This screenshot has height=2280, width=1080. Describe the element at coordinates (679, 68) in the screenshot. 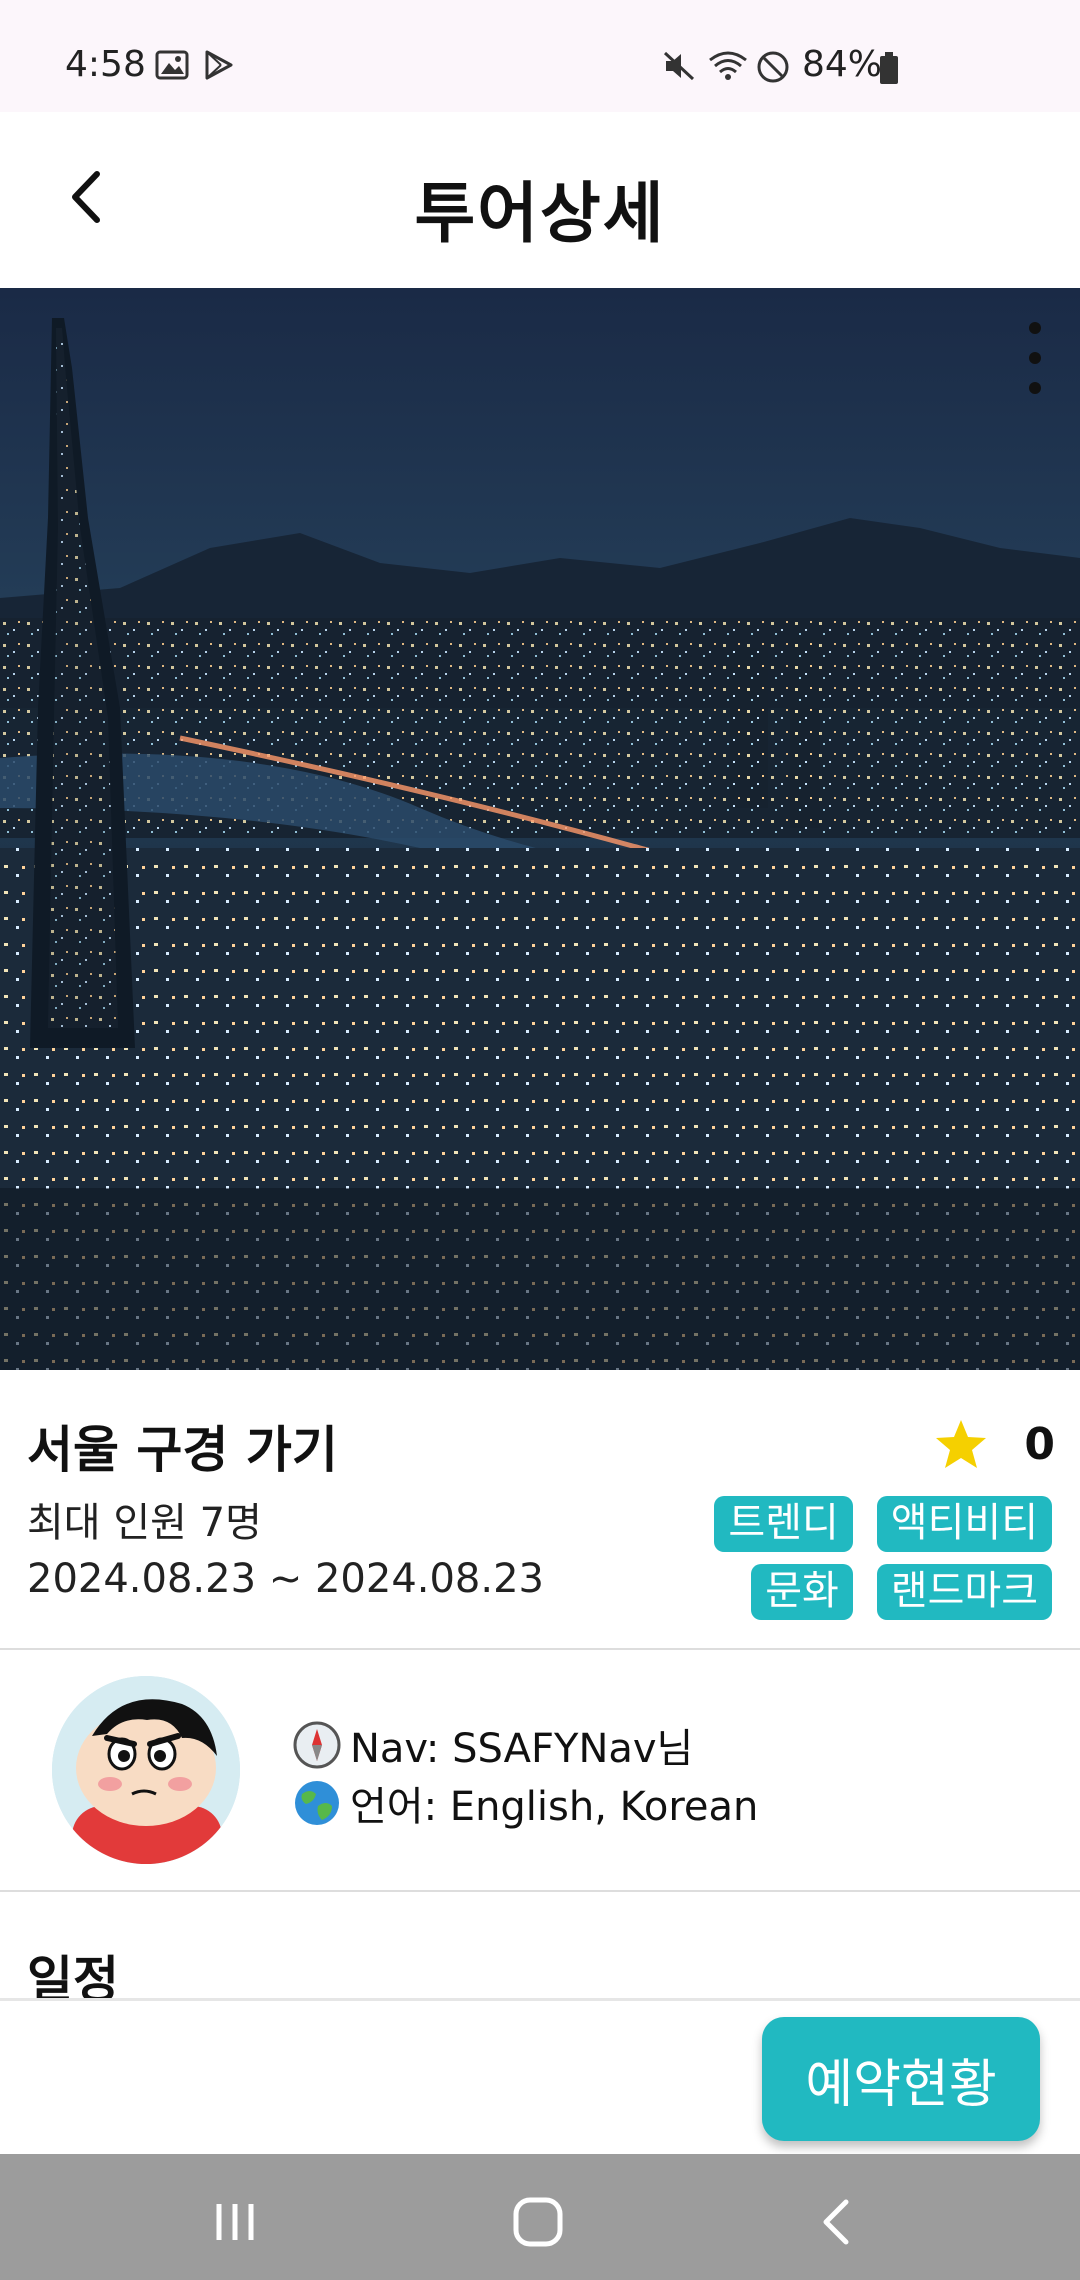

I see `mute-icon` at that location.